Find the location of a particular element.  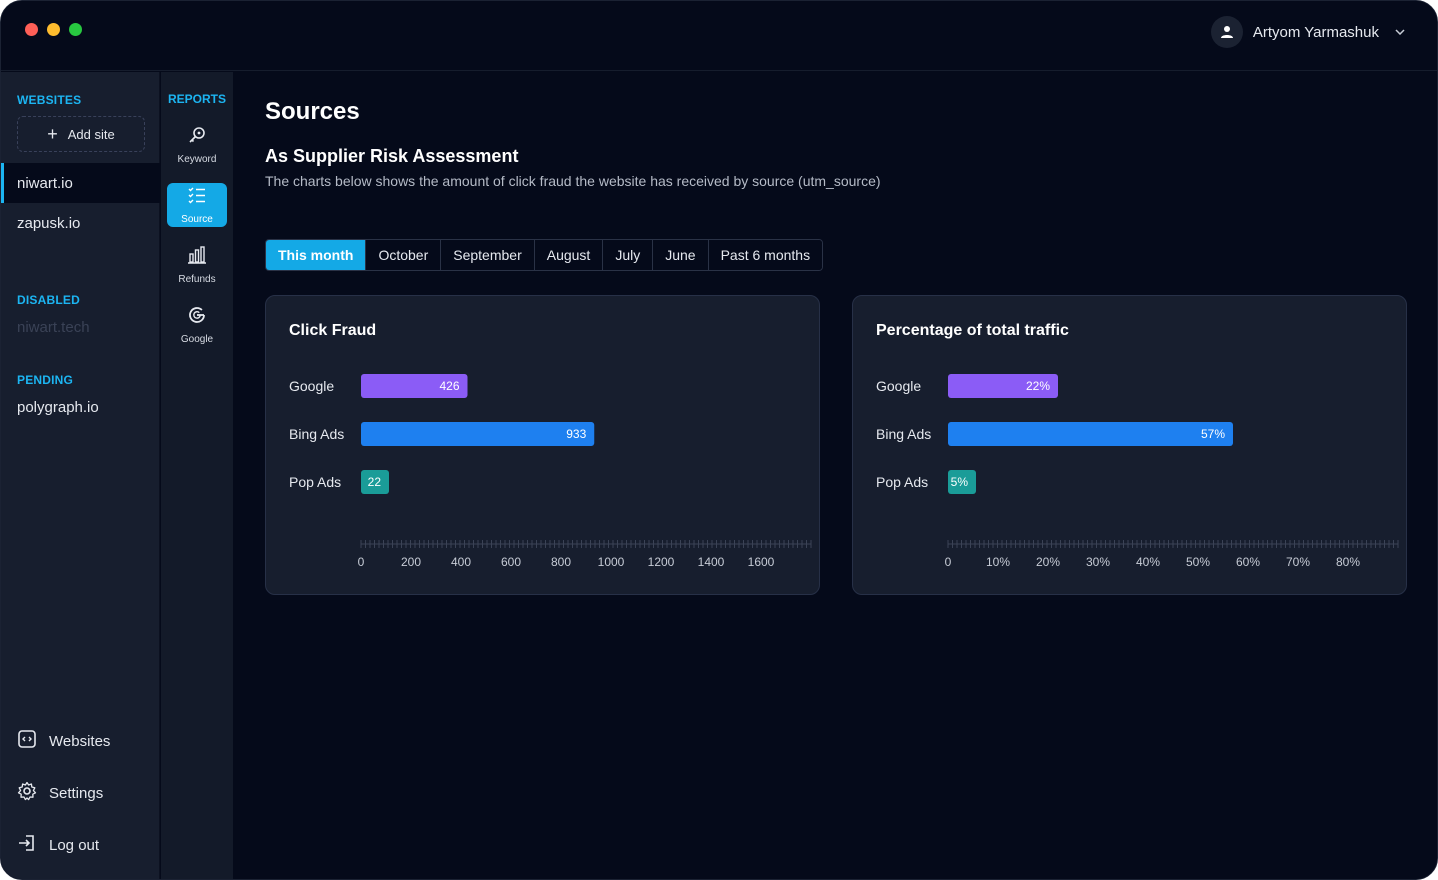

chevron-down-icon is located at coordinates (1400, 32).